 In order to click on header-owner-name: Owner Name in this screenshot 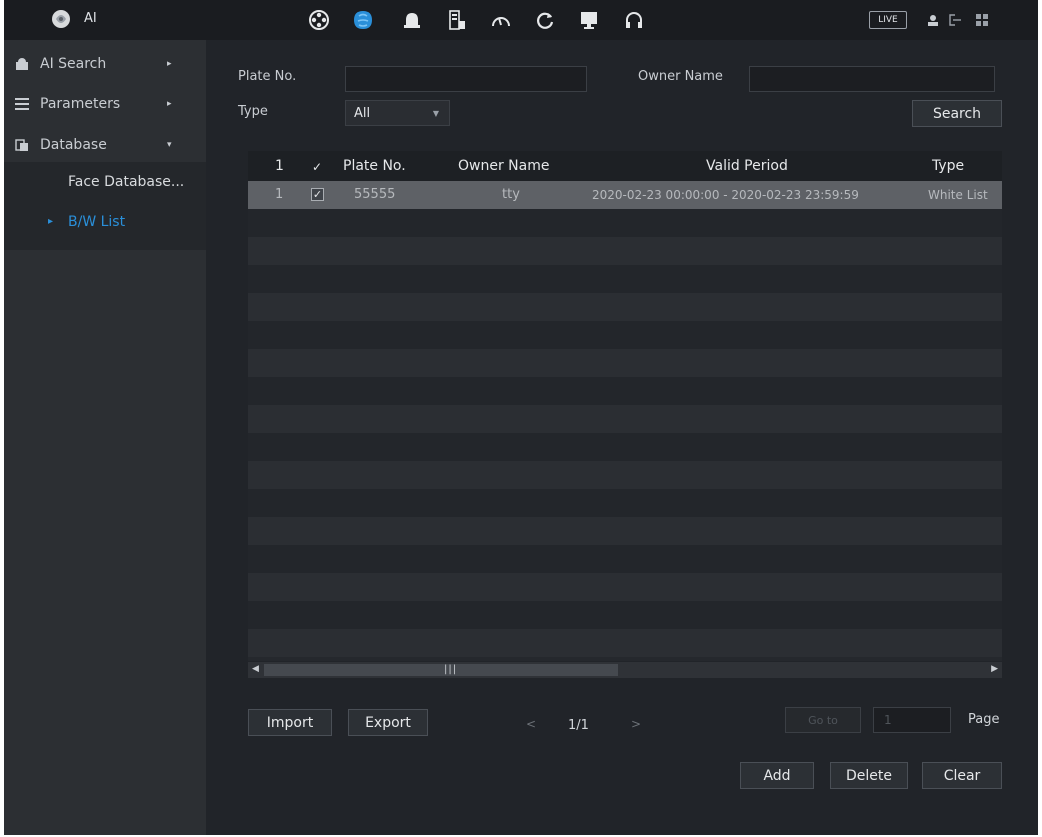, I will do `click(504, 166)`.